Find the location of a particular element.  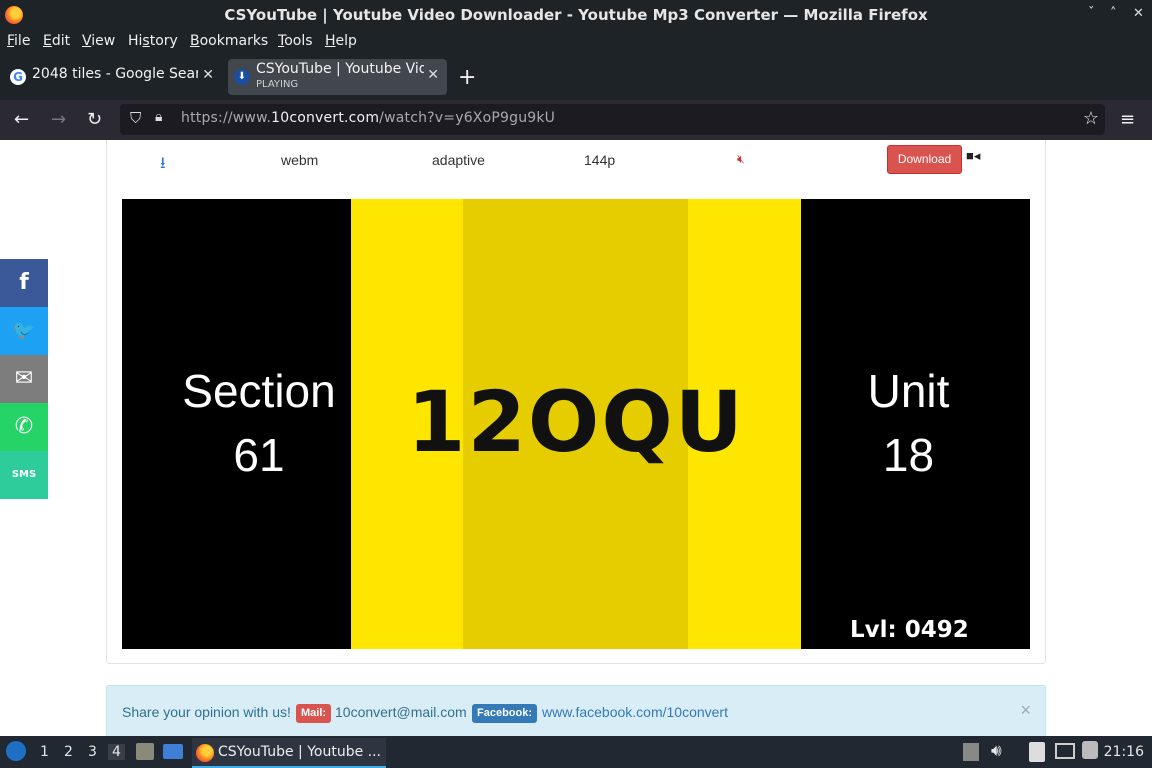

menu-edit: Edit is located at coordinates (56, 41).